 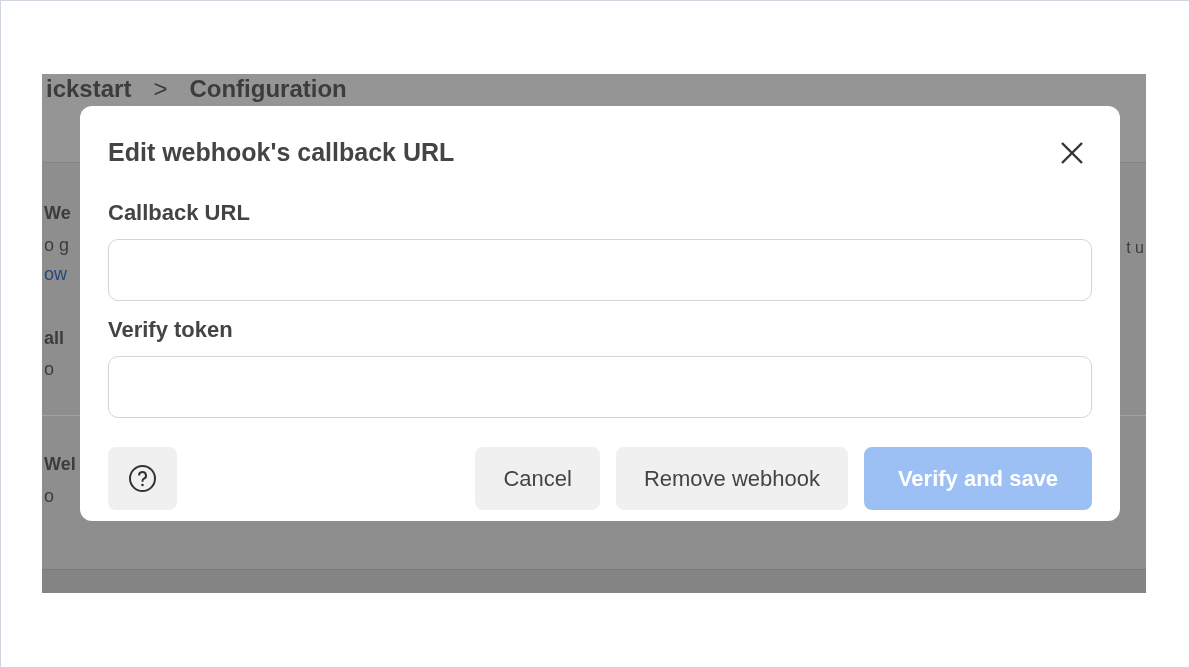 What do you see at coordinates (537, 478) in the screenshot?
I see `dialog-button: Cancel` at bounding box center [537, 478].